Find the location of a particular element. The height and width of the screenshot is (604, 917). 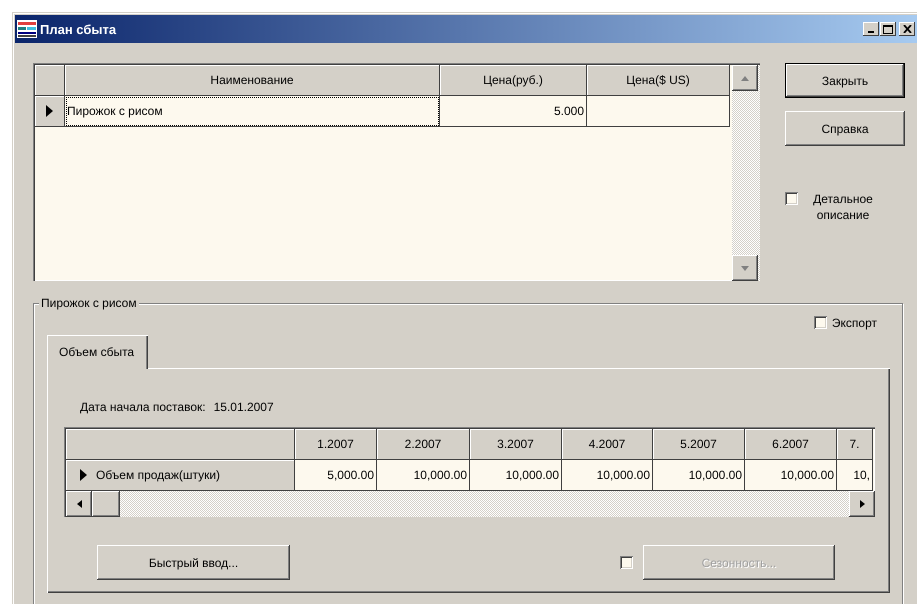

date-label: Дата начала поставок: is located at coordinates (143, 407).